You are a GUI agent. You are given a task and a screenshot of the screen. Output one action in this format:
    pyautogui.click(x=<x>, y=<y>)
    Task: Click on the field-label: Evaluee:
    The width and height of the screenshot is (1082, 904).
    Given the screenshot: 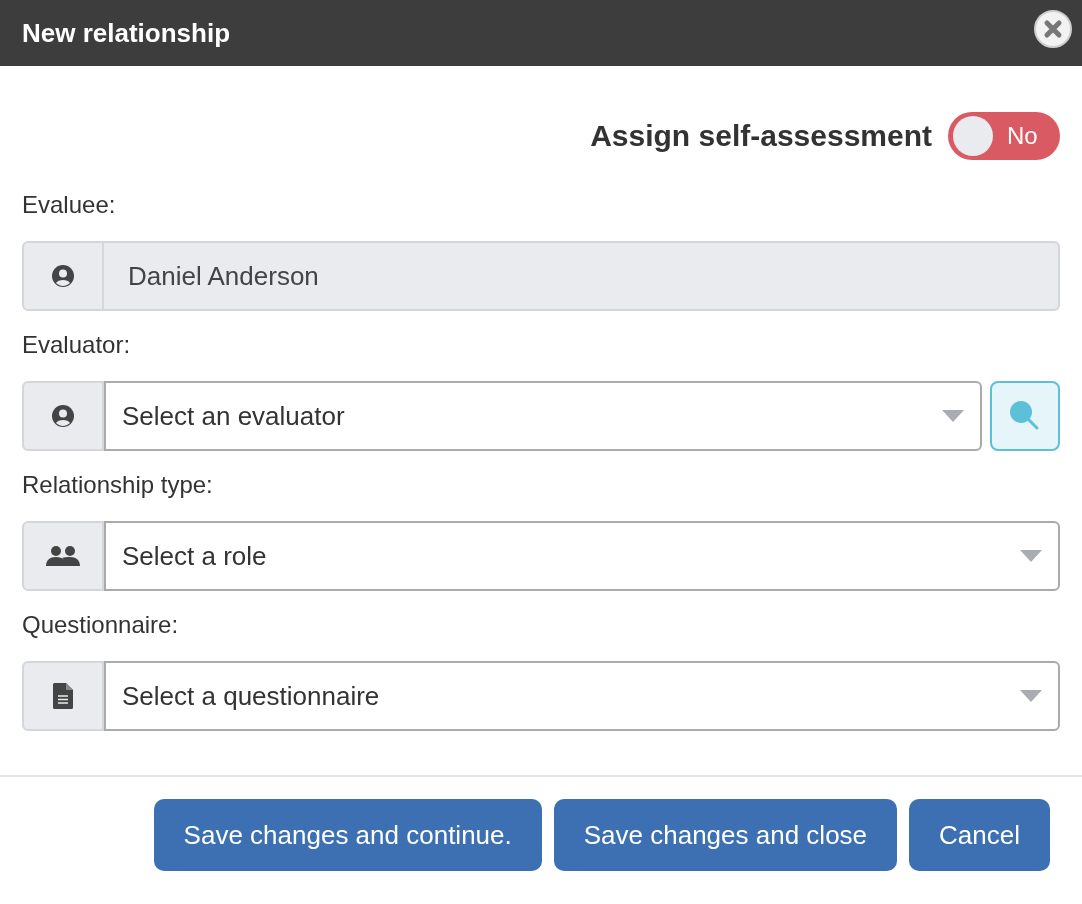 What is the action you would take?
    pyautogui.click(x=69, y=205)
    